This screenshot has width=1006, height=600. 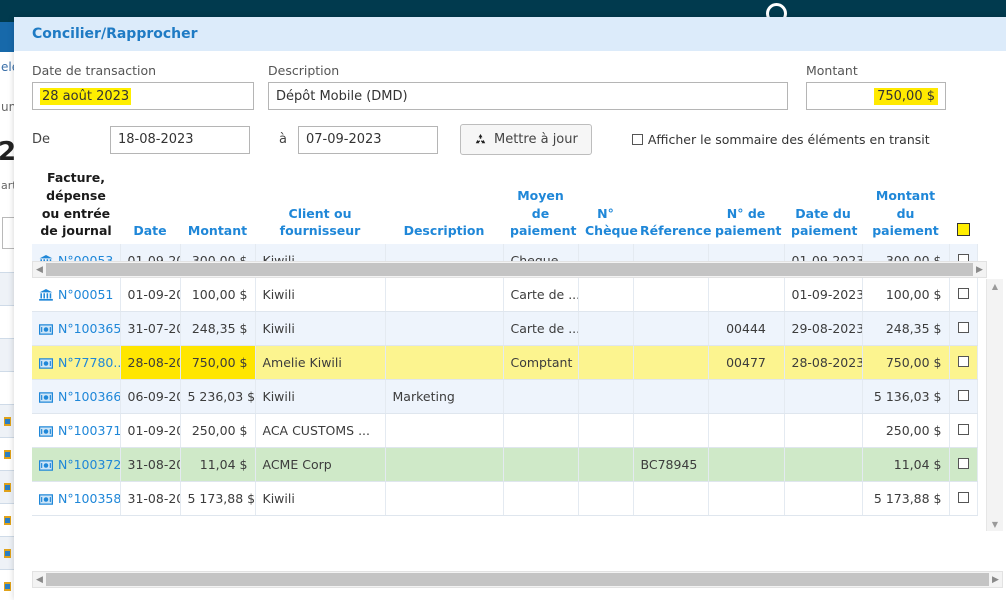 What do you see at coordinates (528, 96) in the screenshot?
I see `description-input: Dépôt Mobile (DMD)` at bounding box center [528, 96].